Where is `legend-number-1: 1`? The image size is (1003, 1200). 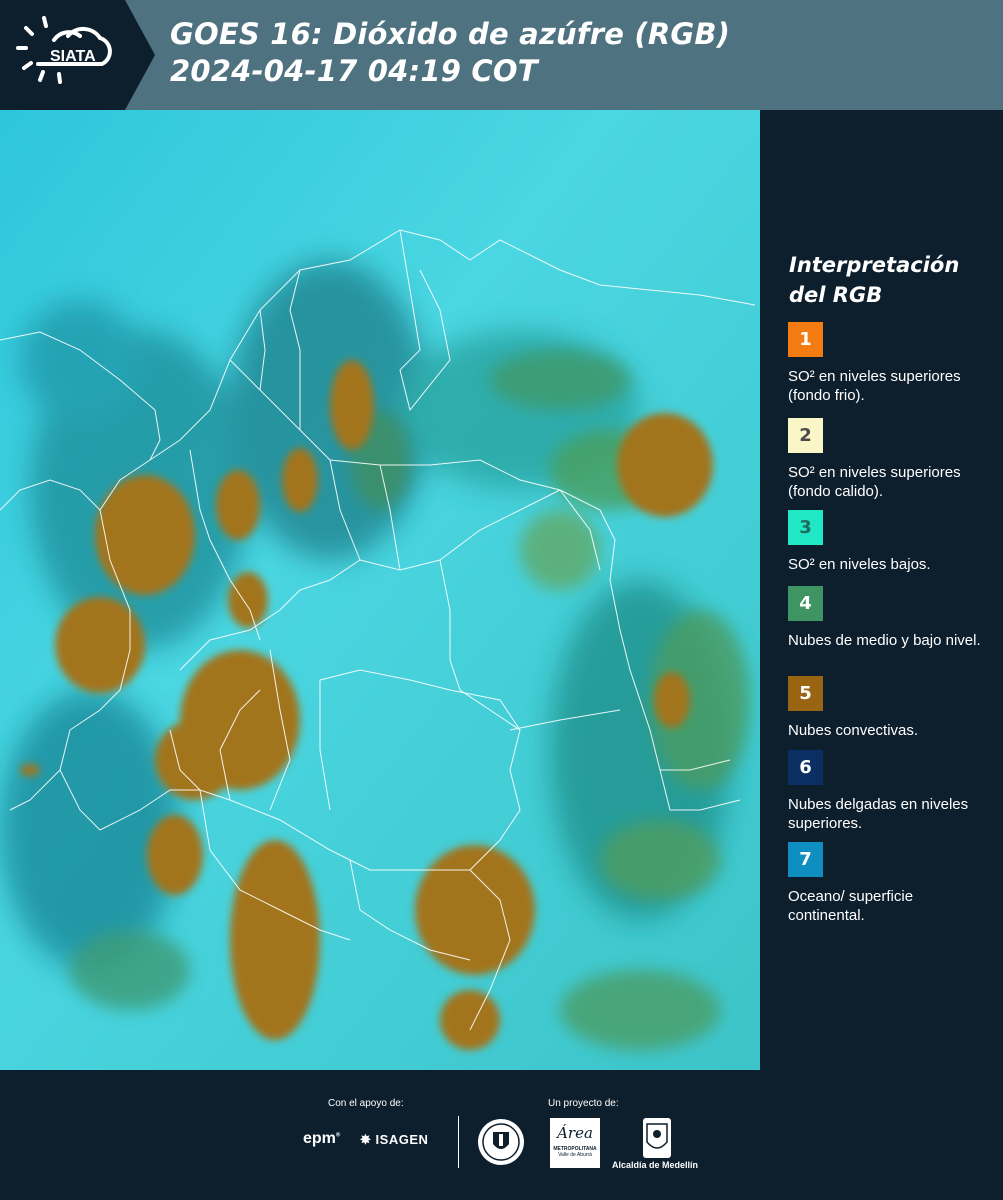
legend-number-1: 1 is located at coordinates (805, 339).